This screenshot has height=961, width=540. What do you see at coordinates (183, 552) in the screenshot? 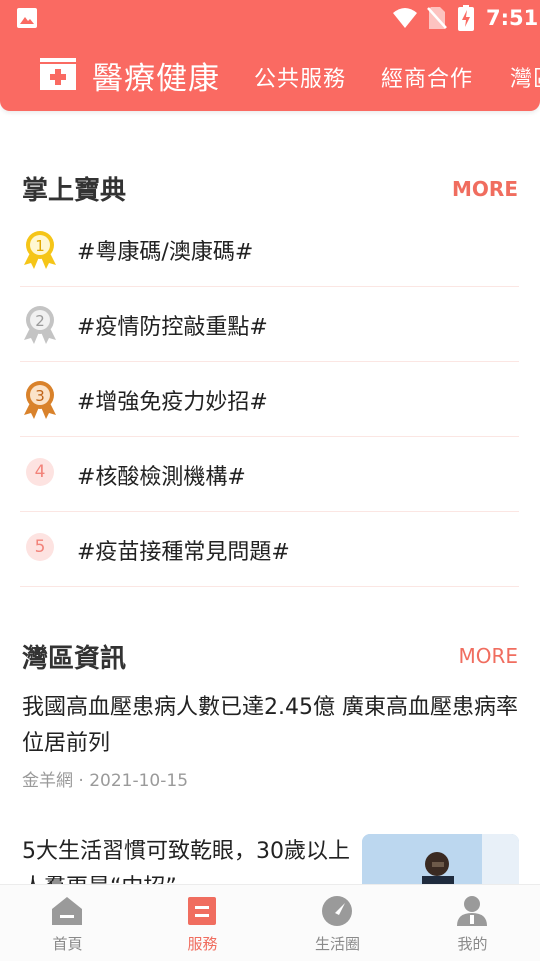
I see `handbook-item-text: #疫苗接種常見問題#` at bounding box center [183, 552].